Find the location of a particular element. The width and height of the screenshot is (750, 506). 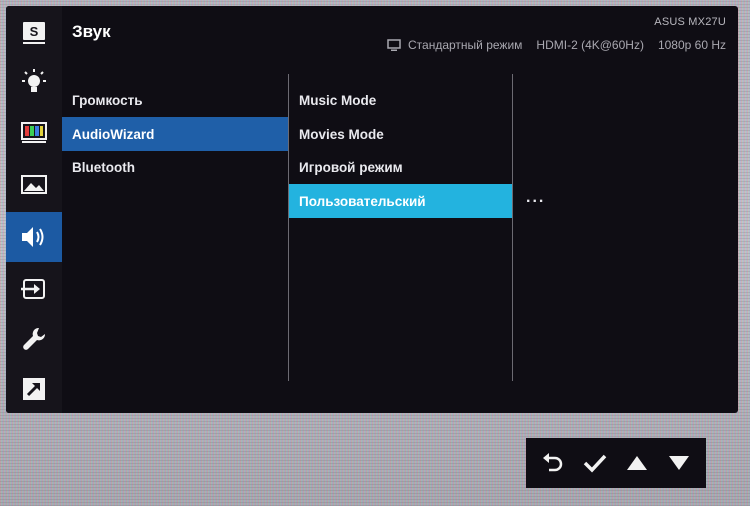

shortcut-arrow-icon is located at coordinates (34, 389).